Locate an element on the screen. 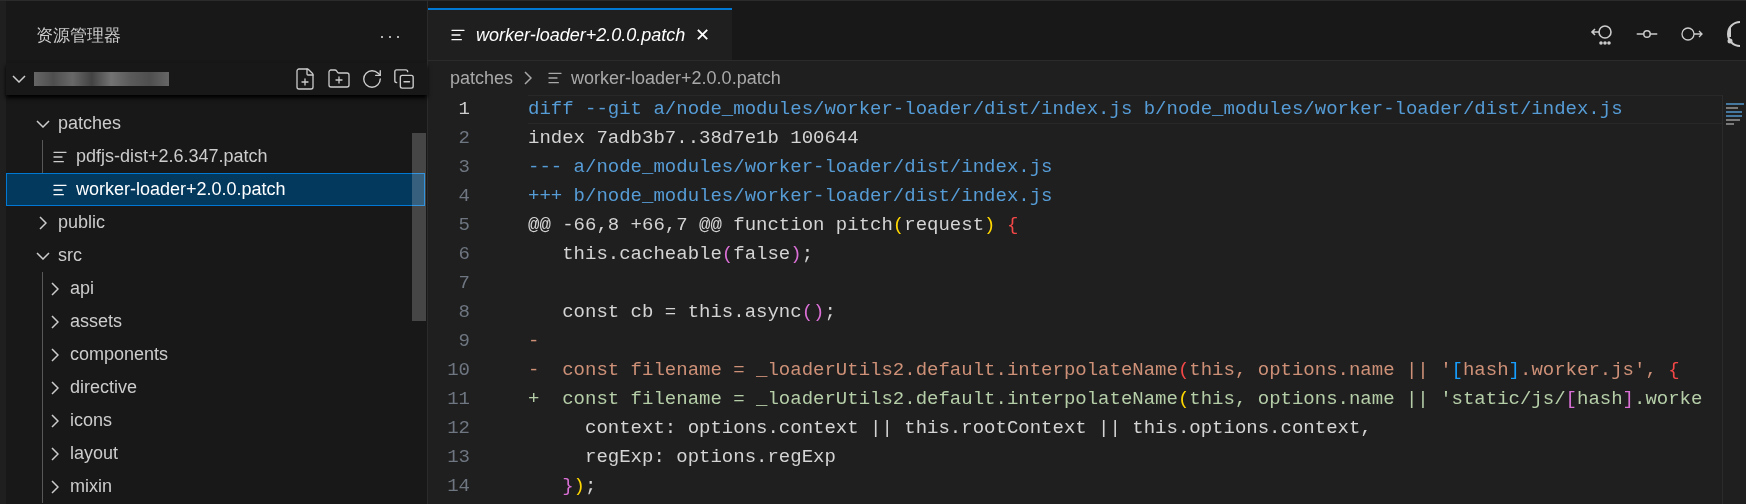  code-line: @@ -66,8 +66,7 @@ function pitch(request) { is located at coordinates (773, 226).